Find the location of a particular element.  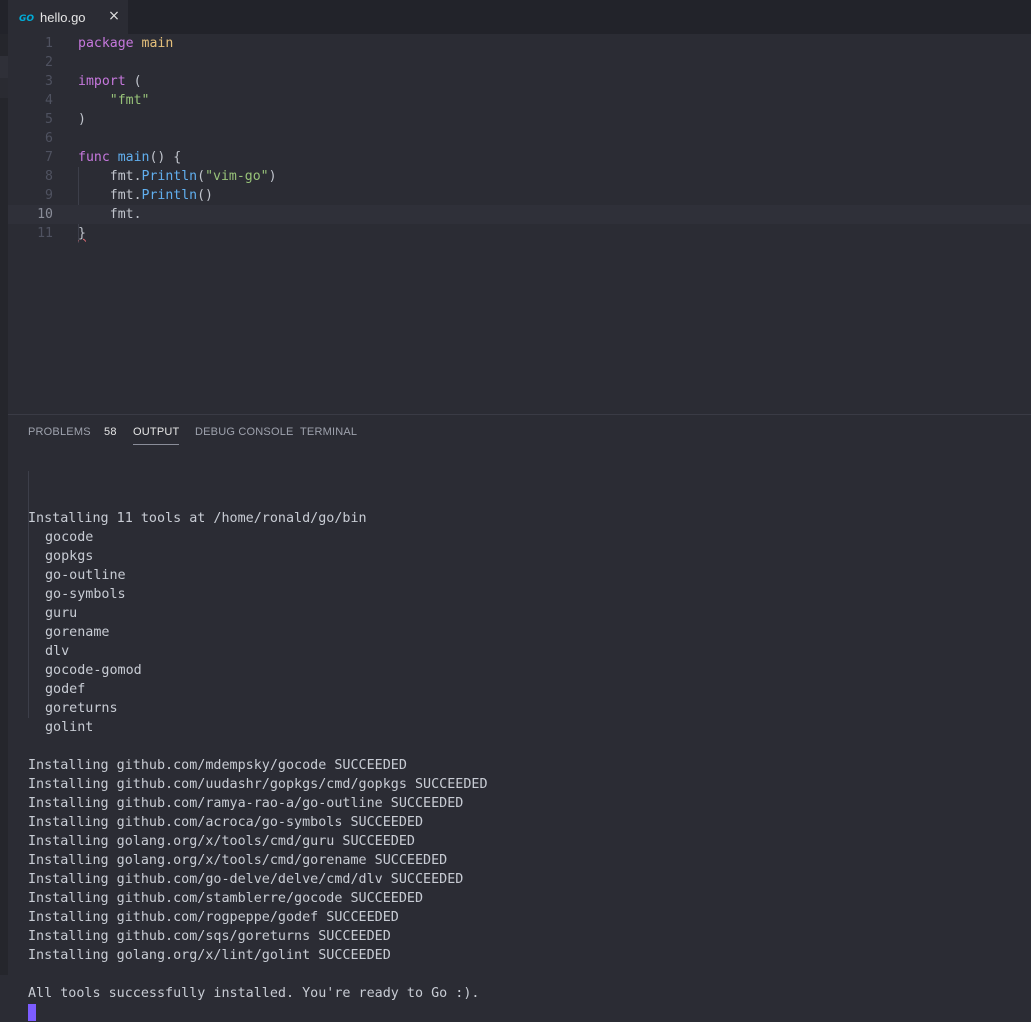

indent-guide is located at coordinates (28, 594).